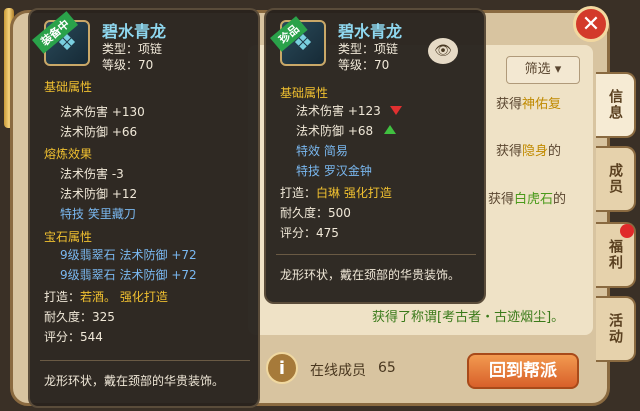  Describe the element at coordinates (106, 297) in the screenshot. I see `forge-info: 打造：若酒。 强化打造` at that location.